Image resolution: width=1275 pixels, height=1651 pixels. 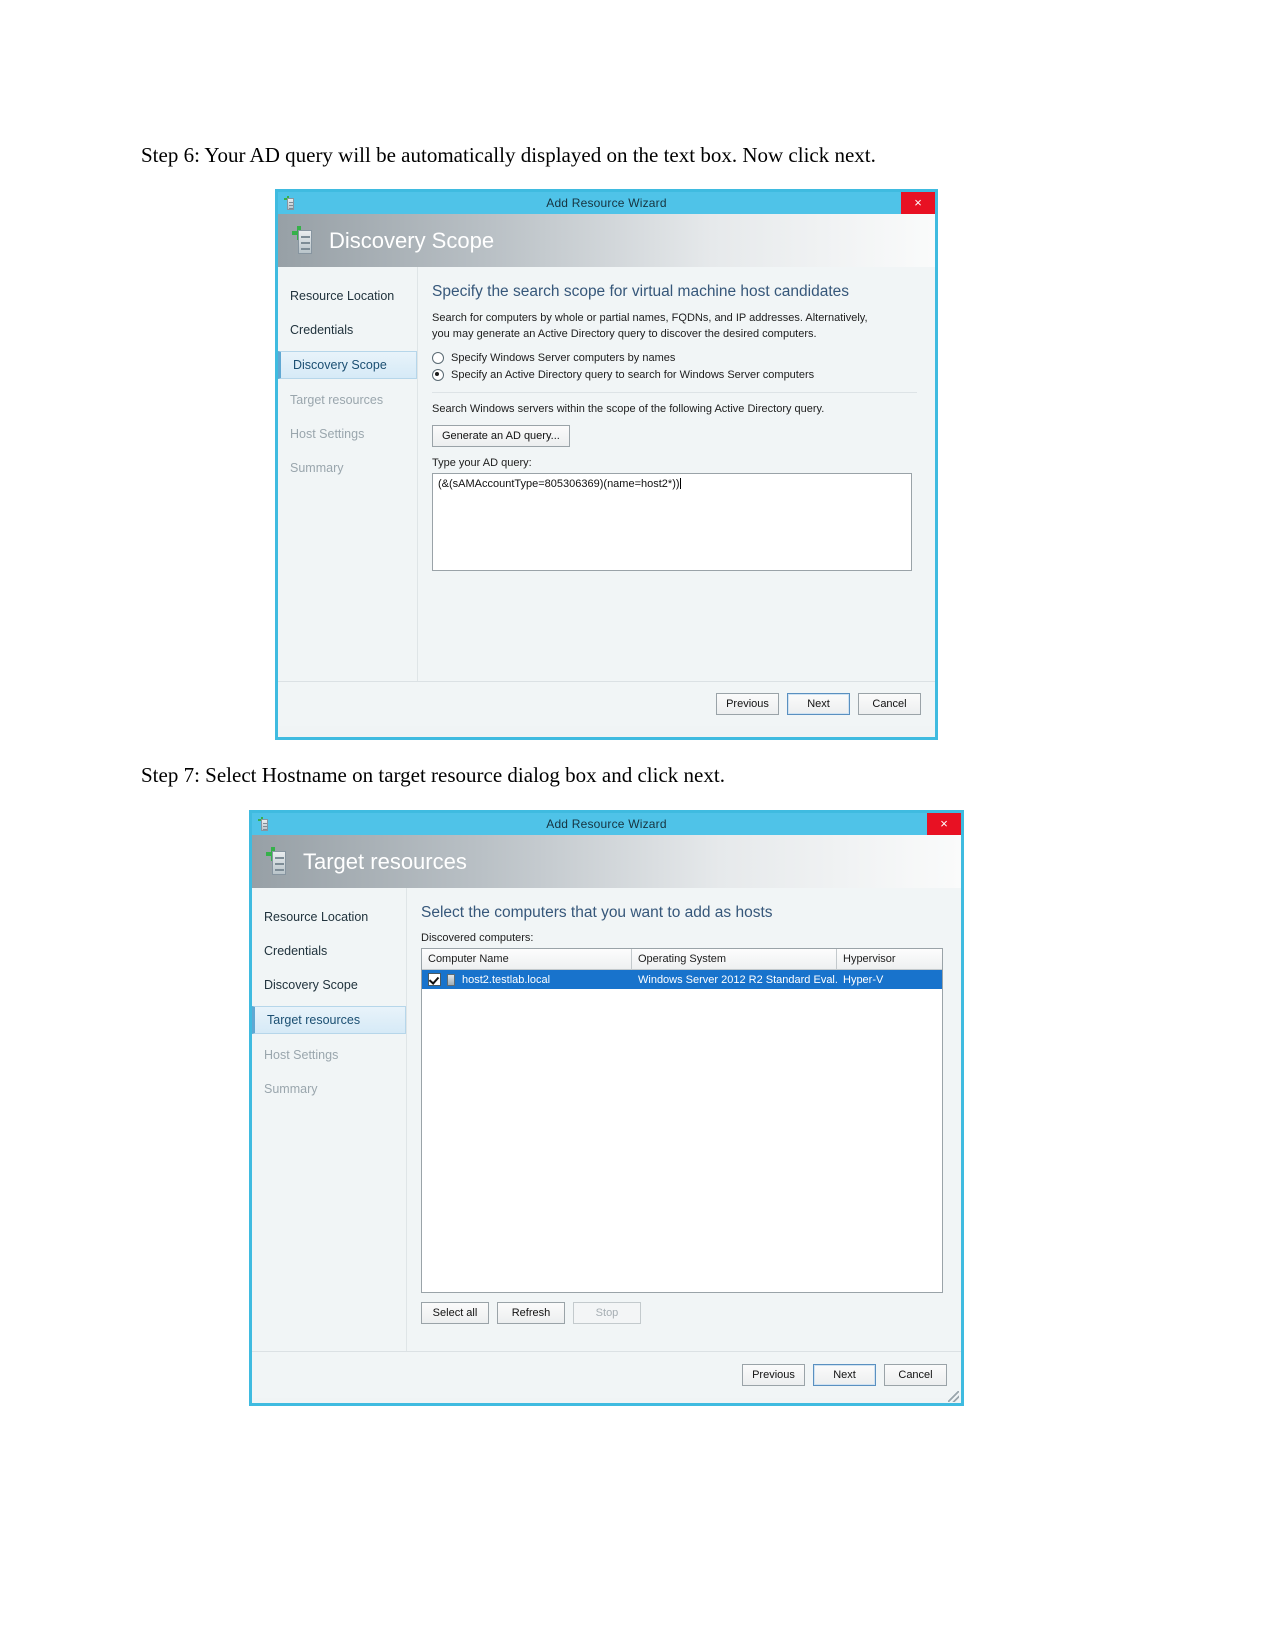 I want to click on row-checkbox, so click(x=434, y=979).